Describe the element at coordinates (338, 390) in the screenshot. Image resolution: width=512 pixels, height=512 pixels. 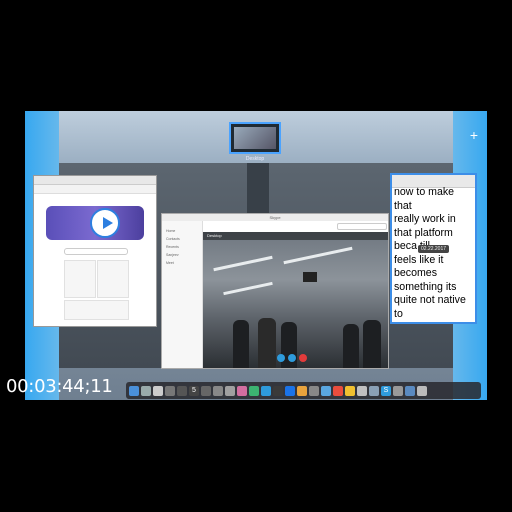
I see `chrome-icon` at that location.